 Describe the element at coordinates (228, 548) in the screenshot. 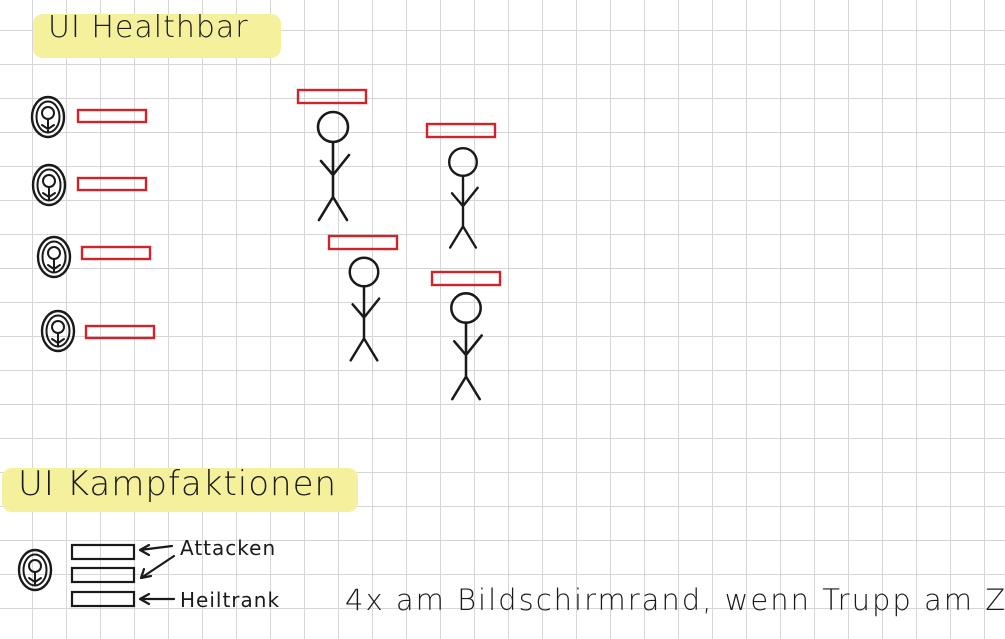

I see `action-label-attacken: Attacken` at that location.